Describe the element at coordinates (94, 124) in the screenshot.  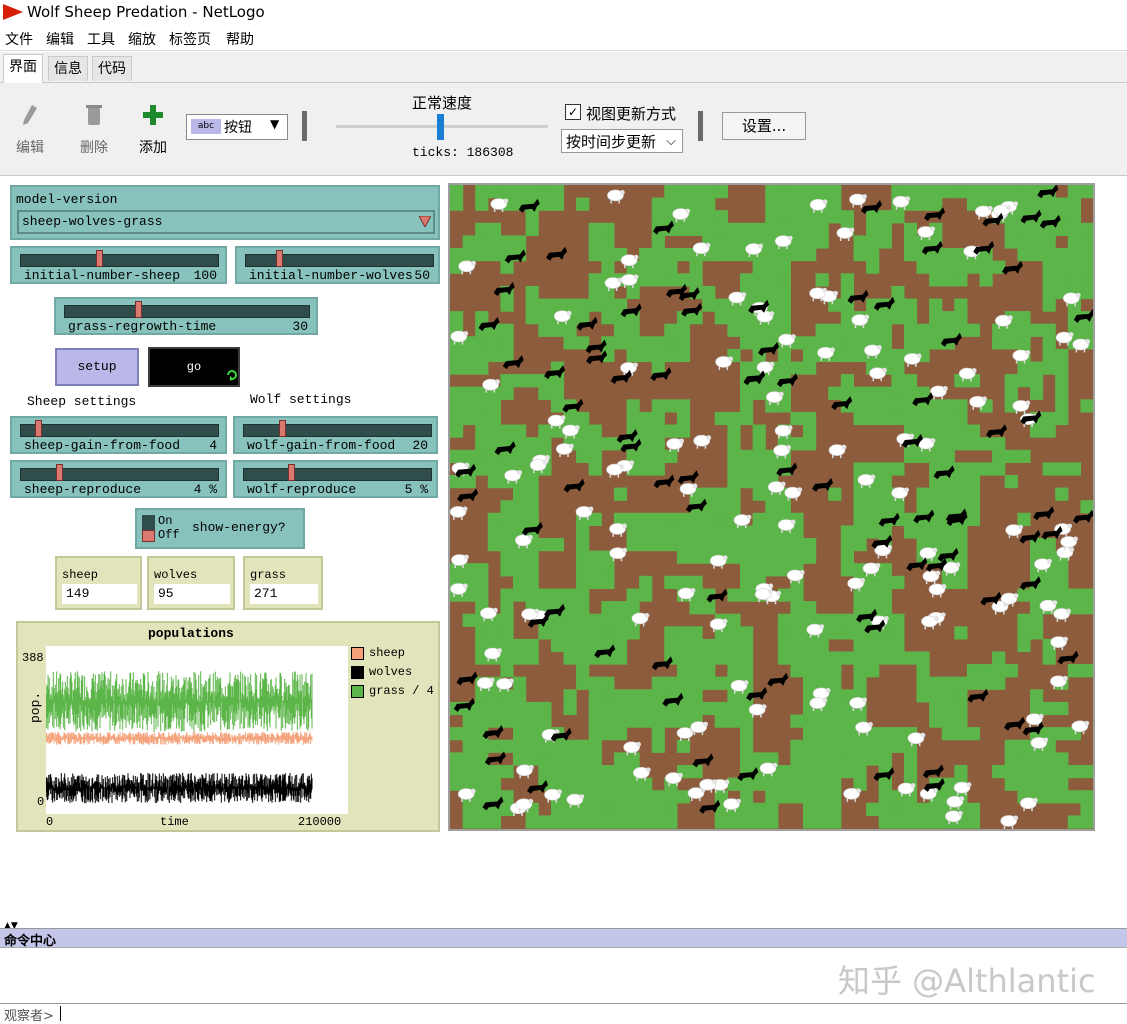
I see `delete-button: 删除` at that location.